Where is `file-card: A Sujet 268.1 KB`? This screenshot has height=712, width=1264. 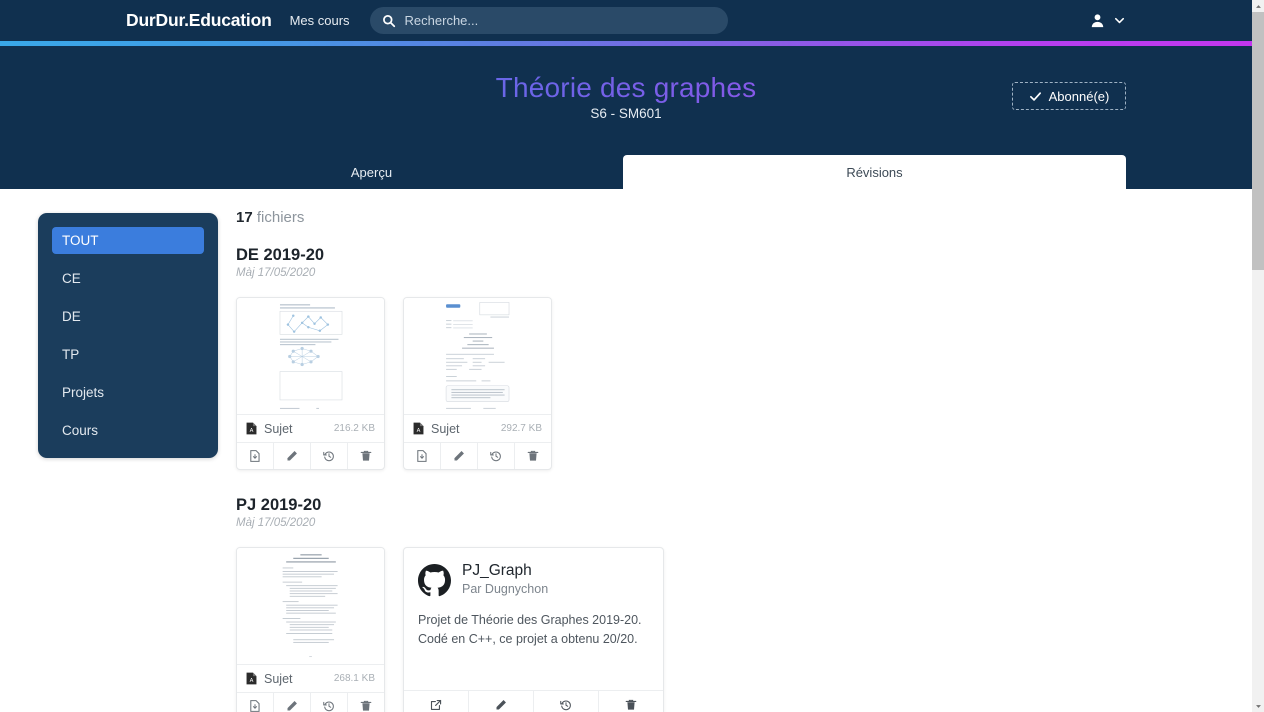
file-card: A Sujet 268.1 KB is located at coordinates (310, 629).